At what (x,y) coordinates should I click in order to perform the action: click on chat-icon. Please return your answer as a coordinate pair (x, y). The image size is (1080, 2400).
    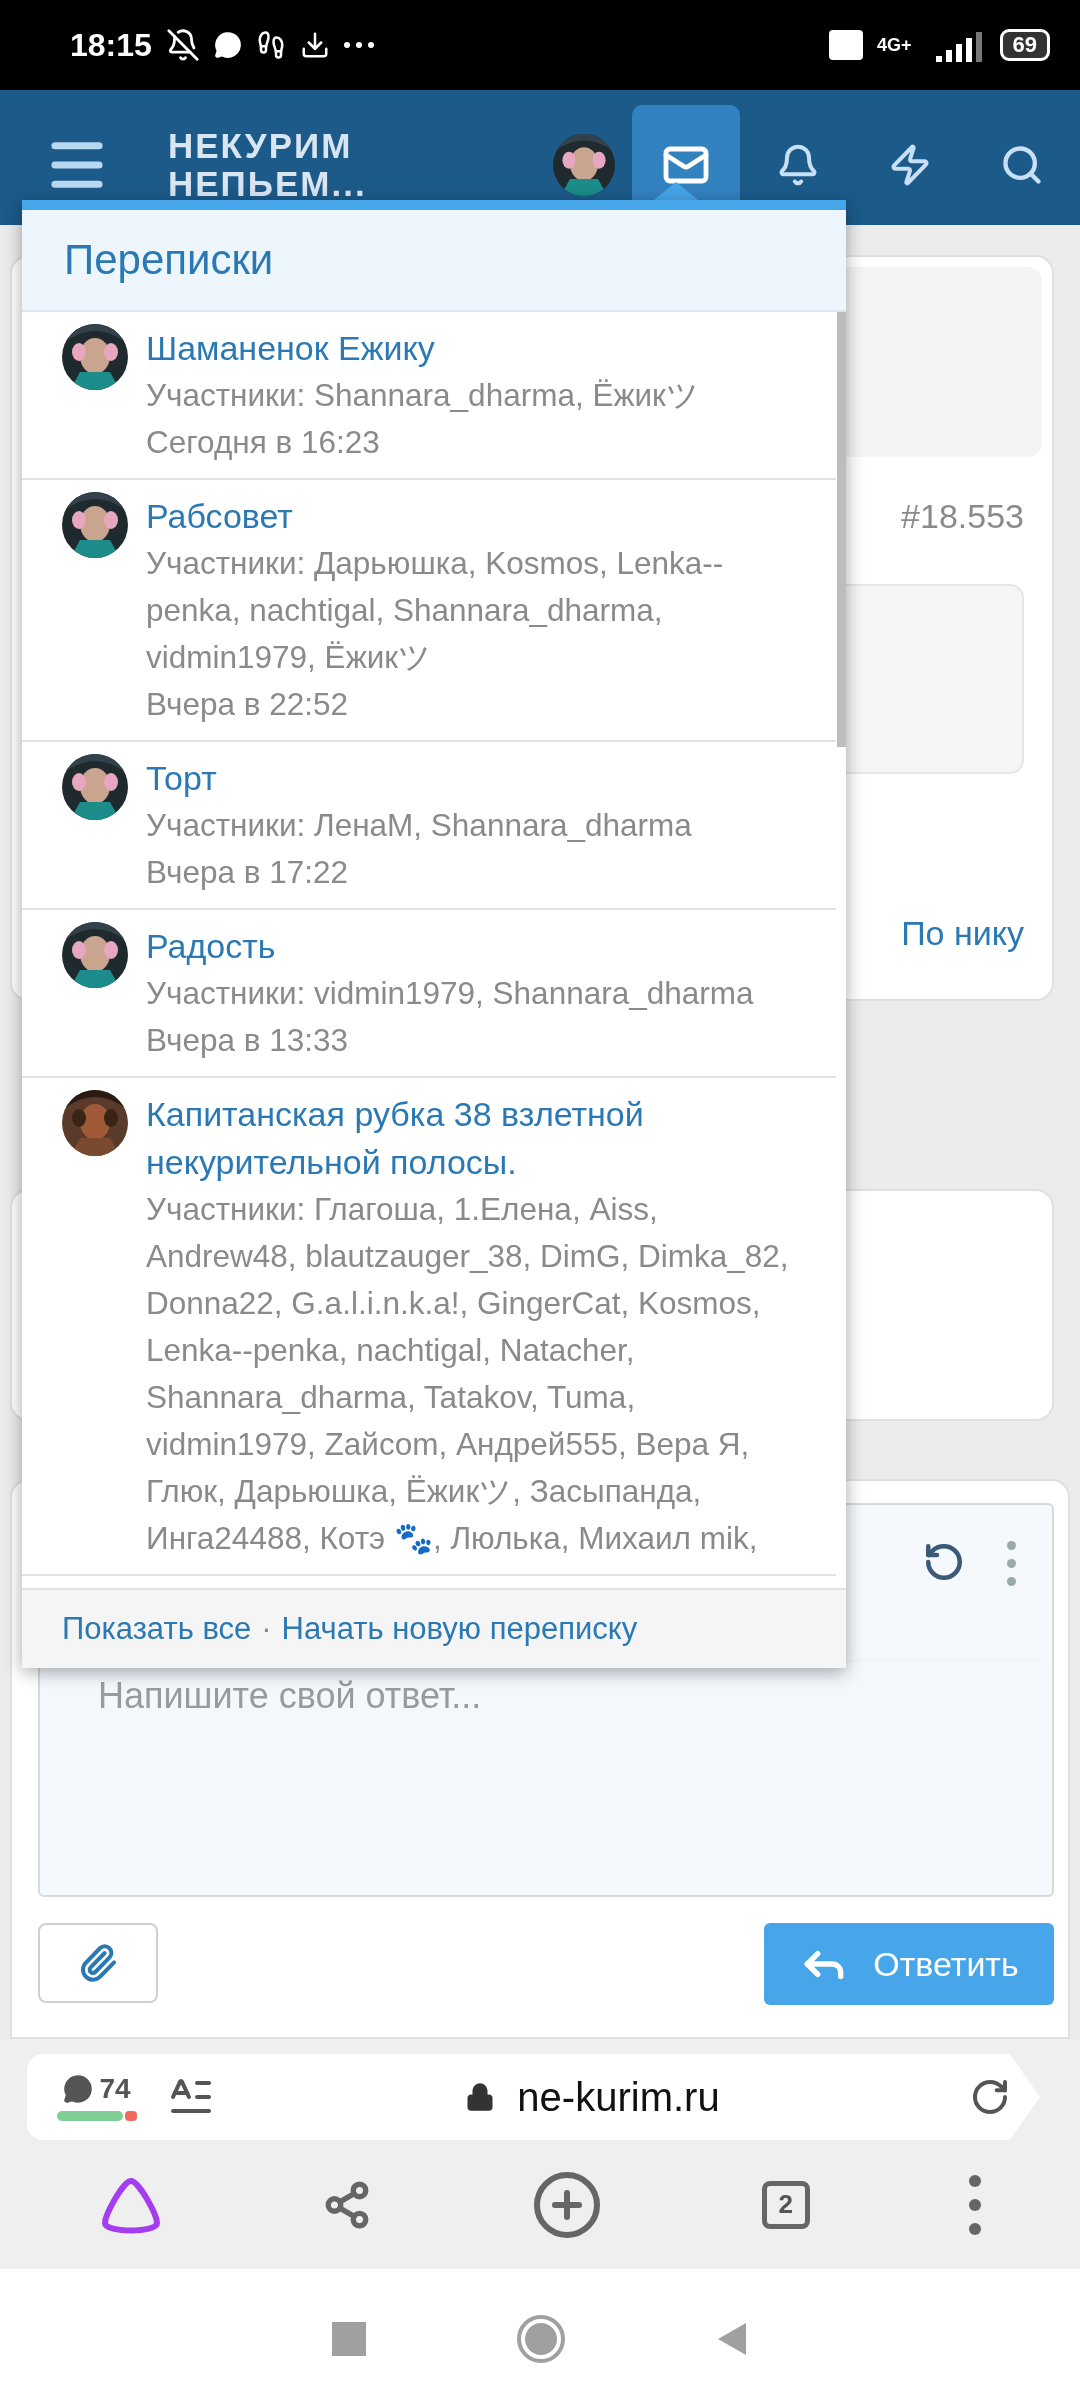
    Looking at the image, I should click on (227, 45).